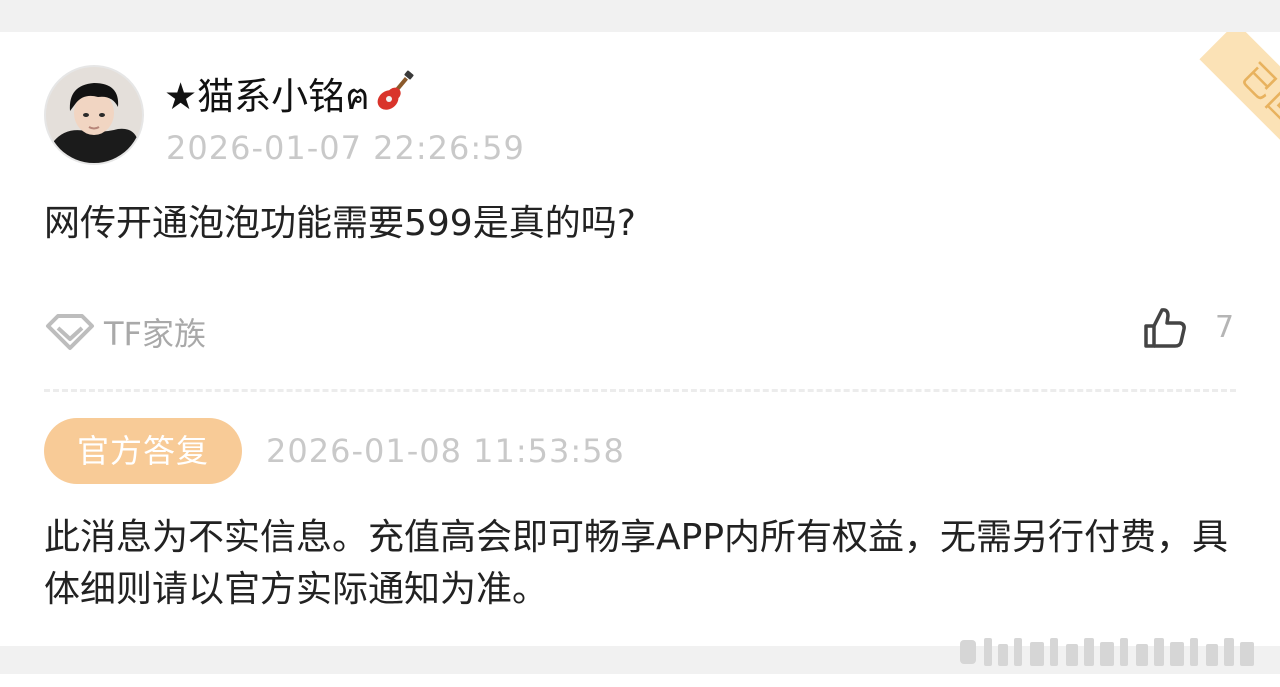  What do you see at coordinates (267, 96) in the screenshot?
I see `author-name-text: ★猫系小铭ฅ` at bounding box center [267, 96].